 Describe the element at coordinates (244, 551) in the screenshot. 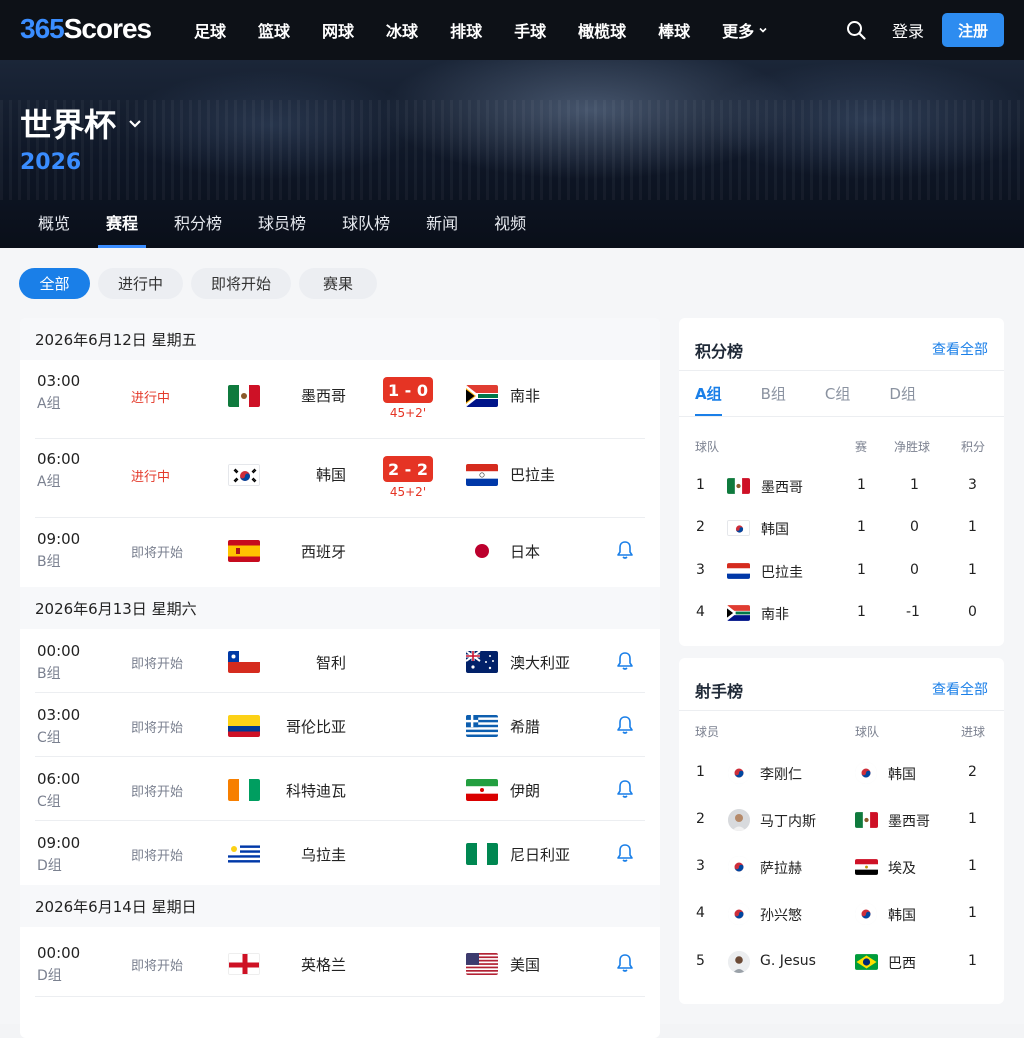

I see `flag-spain-icon` at that location.